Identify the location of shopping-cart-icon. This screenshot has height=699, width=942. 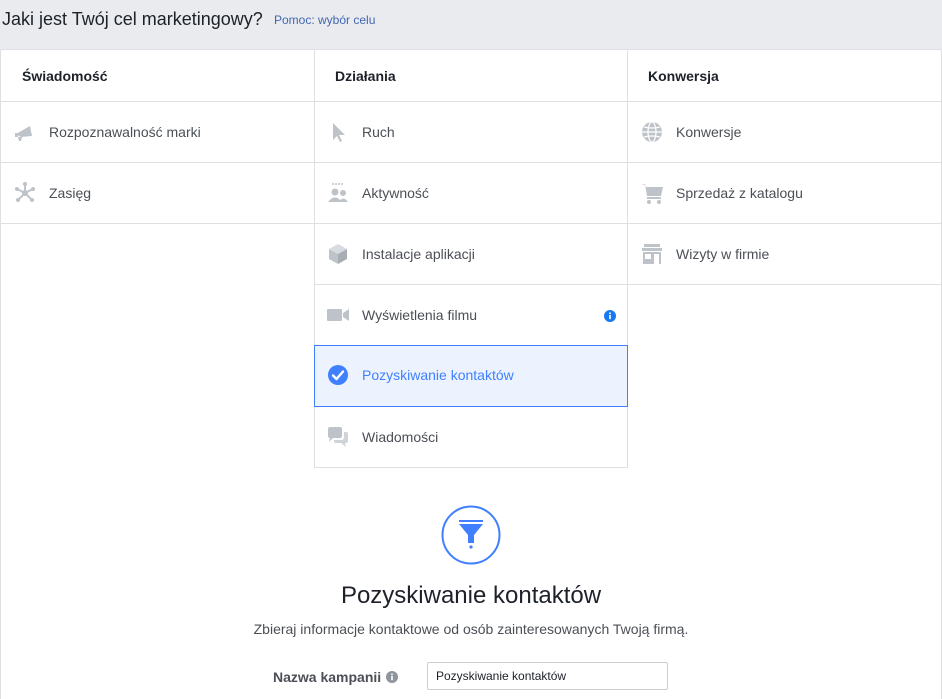
(652, 193).